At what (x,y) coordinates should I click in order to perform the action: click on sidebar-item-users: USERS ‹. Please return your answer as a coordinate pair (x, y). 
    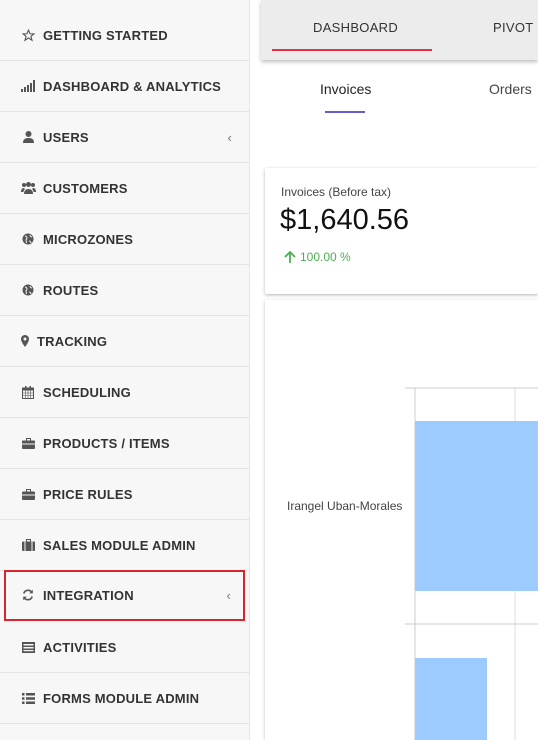
    Looking at the image, I should click on (125, 137).